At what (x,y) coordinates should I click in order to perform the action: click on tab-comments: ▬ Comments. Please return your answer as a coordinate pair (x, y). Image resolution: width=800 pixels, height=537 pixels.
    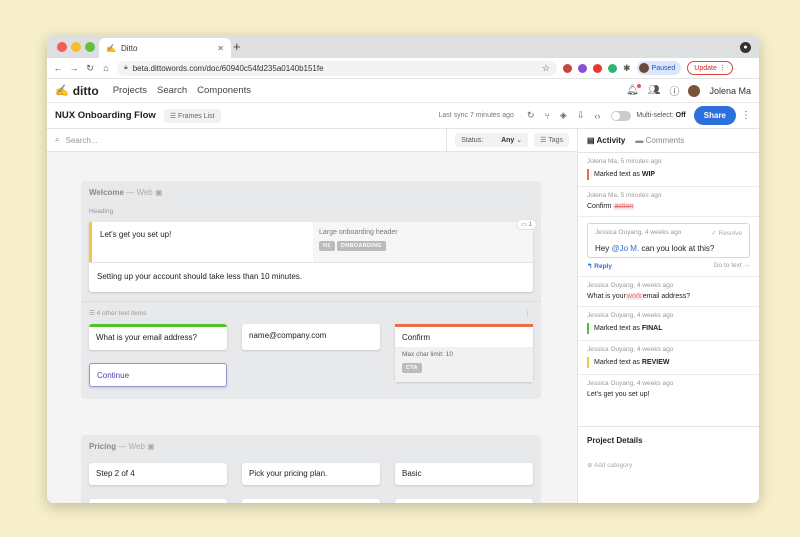
    Looking at the image, I should click on (659, 140).